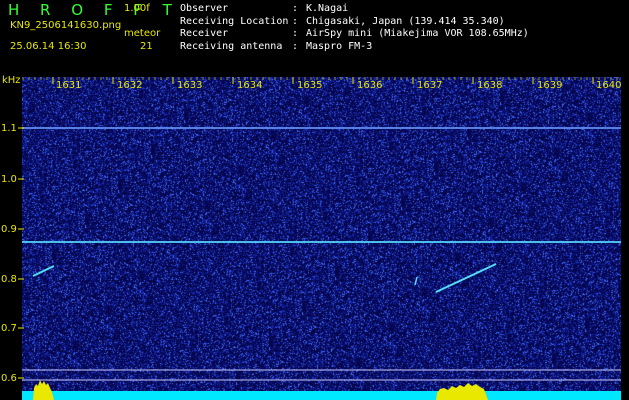 This screenshot has height=400, width=629. What do you see at coordinates (69, 85) in the screenshot?
I see `x-tick-label: 1631` at bounding box center [69, 85].